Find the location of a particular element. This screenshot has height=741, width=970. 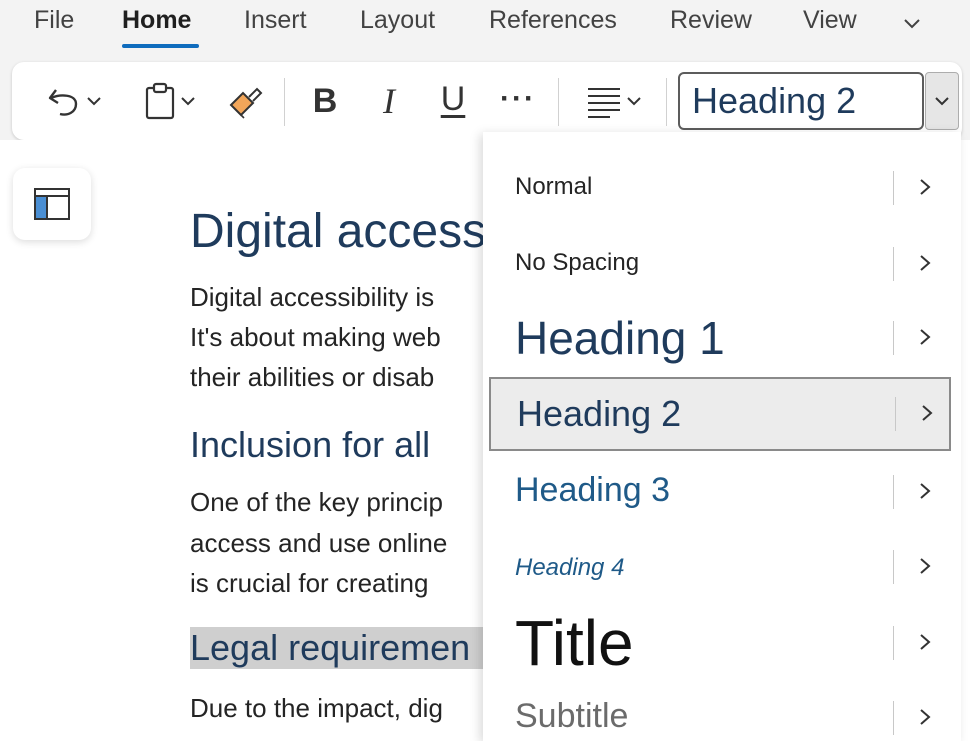

undo-icon is located at coordinates (63, 102).